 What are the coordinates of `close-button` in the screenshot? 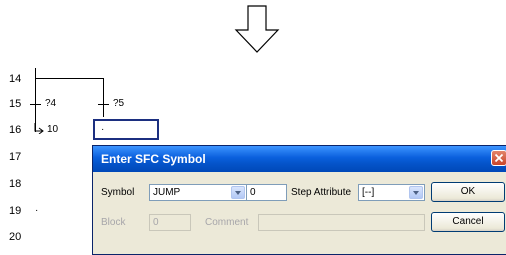 It's located at (498, 158).